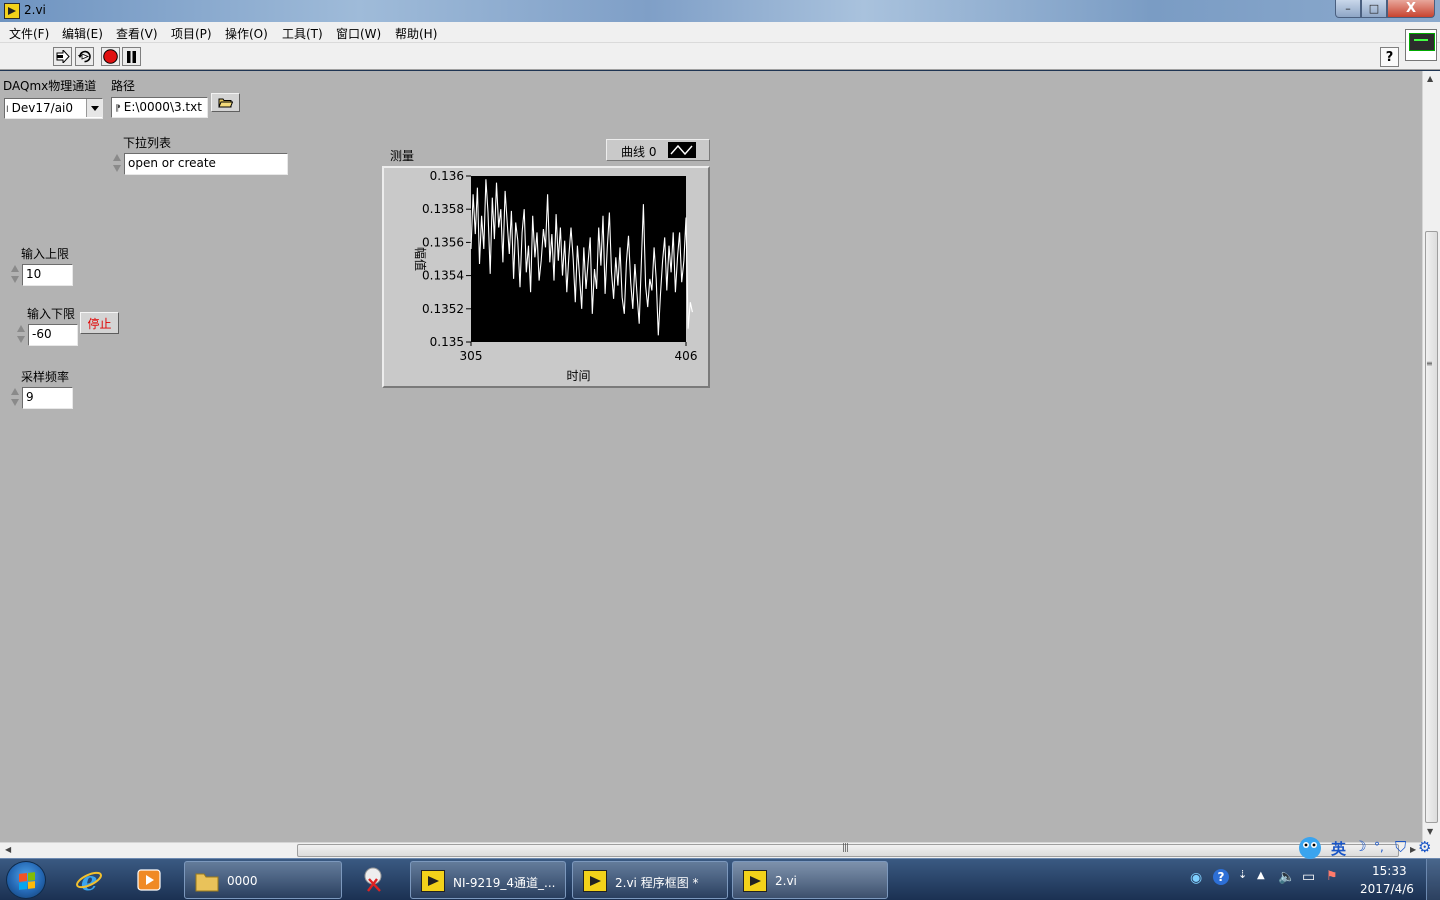 This screenshot has height=900, width=1440. I want to click on media-player-icon, so click(149, 880).